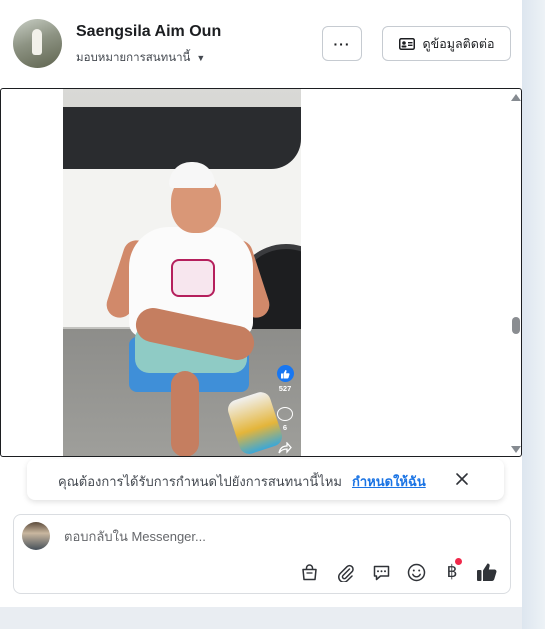  Describe the element at coordinates (285, 414) in the screenshot. I see `comment-icon` at that location.